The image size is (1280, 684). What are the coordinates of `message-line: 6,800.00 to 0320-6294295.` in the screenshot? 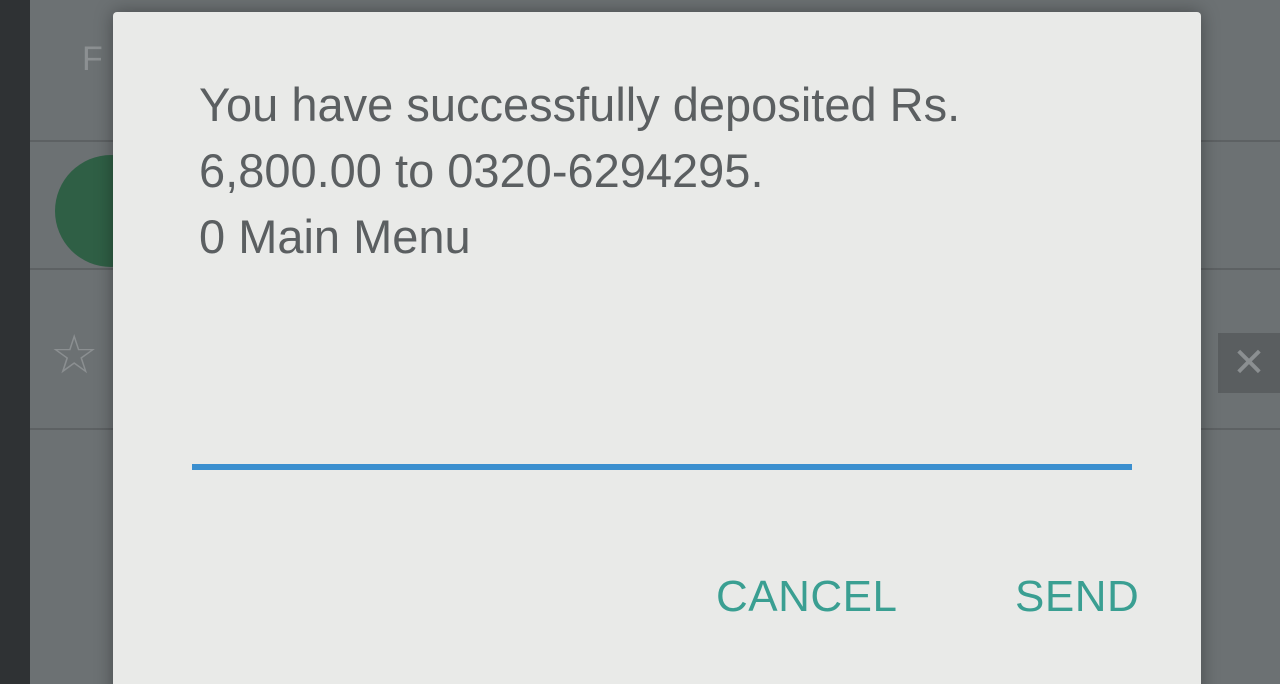 It's located at (481, 170).